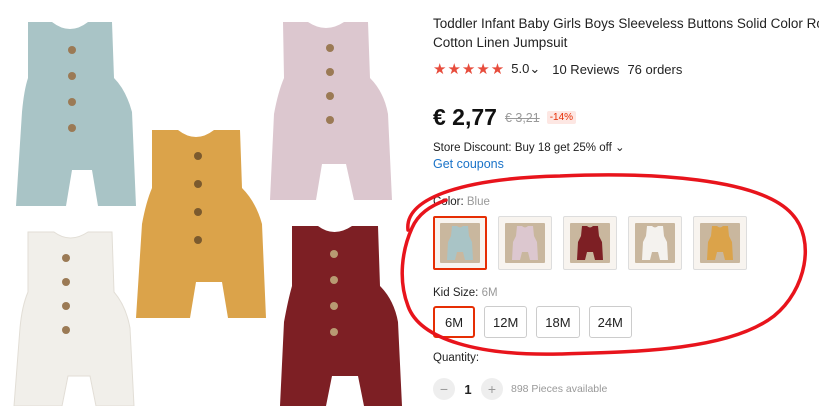 Image resolution: width=819 pixels, height=406 pixels. Describe the element at coordinates (535, 68) in the screenshot. I see `chevron-down-icon: ⌄` at that location.